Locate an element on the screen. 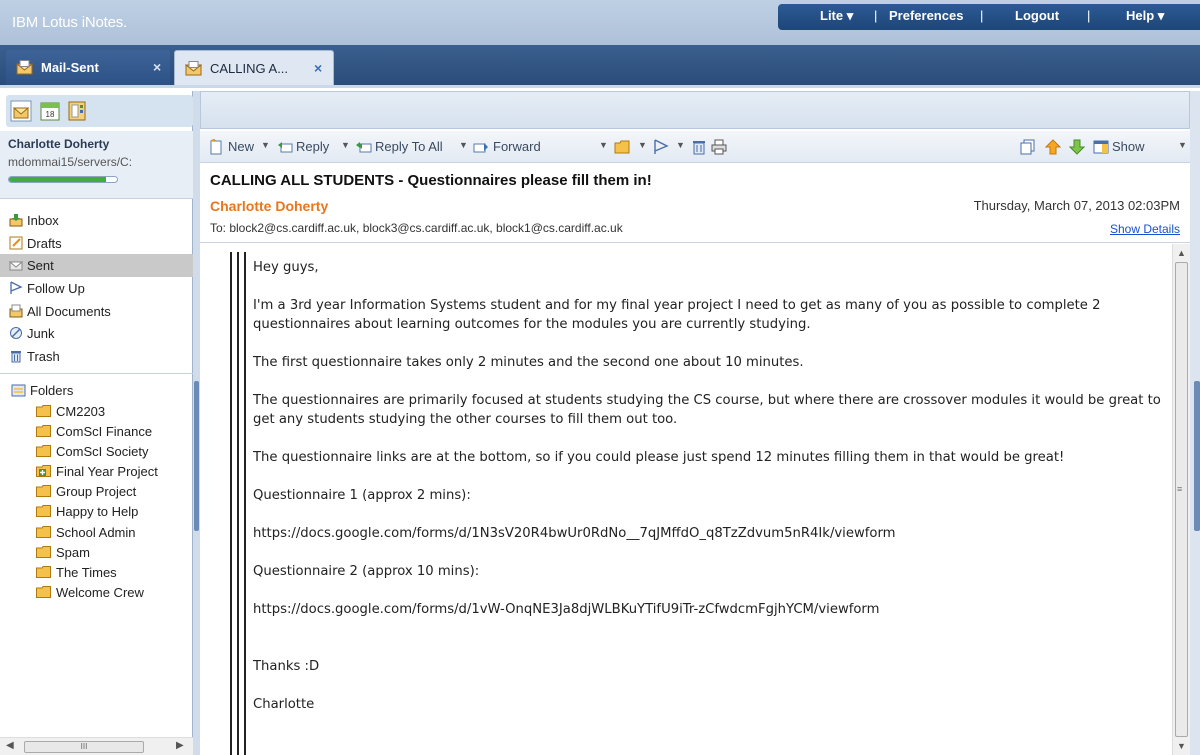 This screenshot has width=1200, height=755. tab-bar: Mail-Sent × CALLING A... × is located at coordinates (600, 66).